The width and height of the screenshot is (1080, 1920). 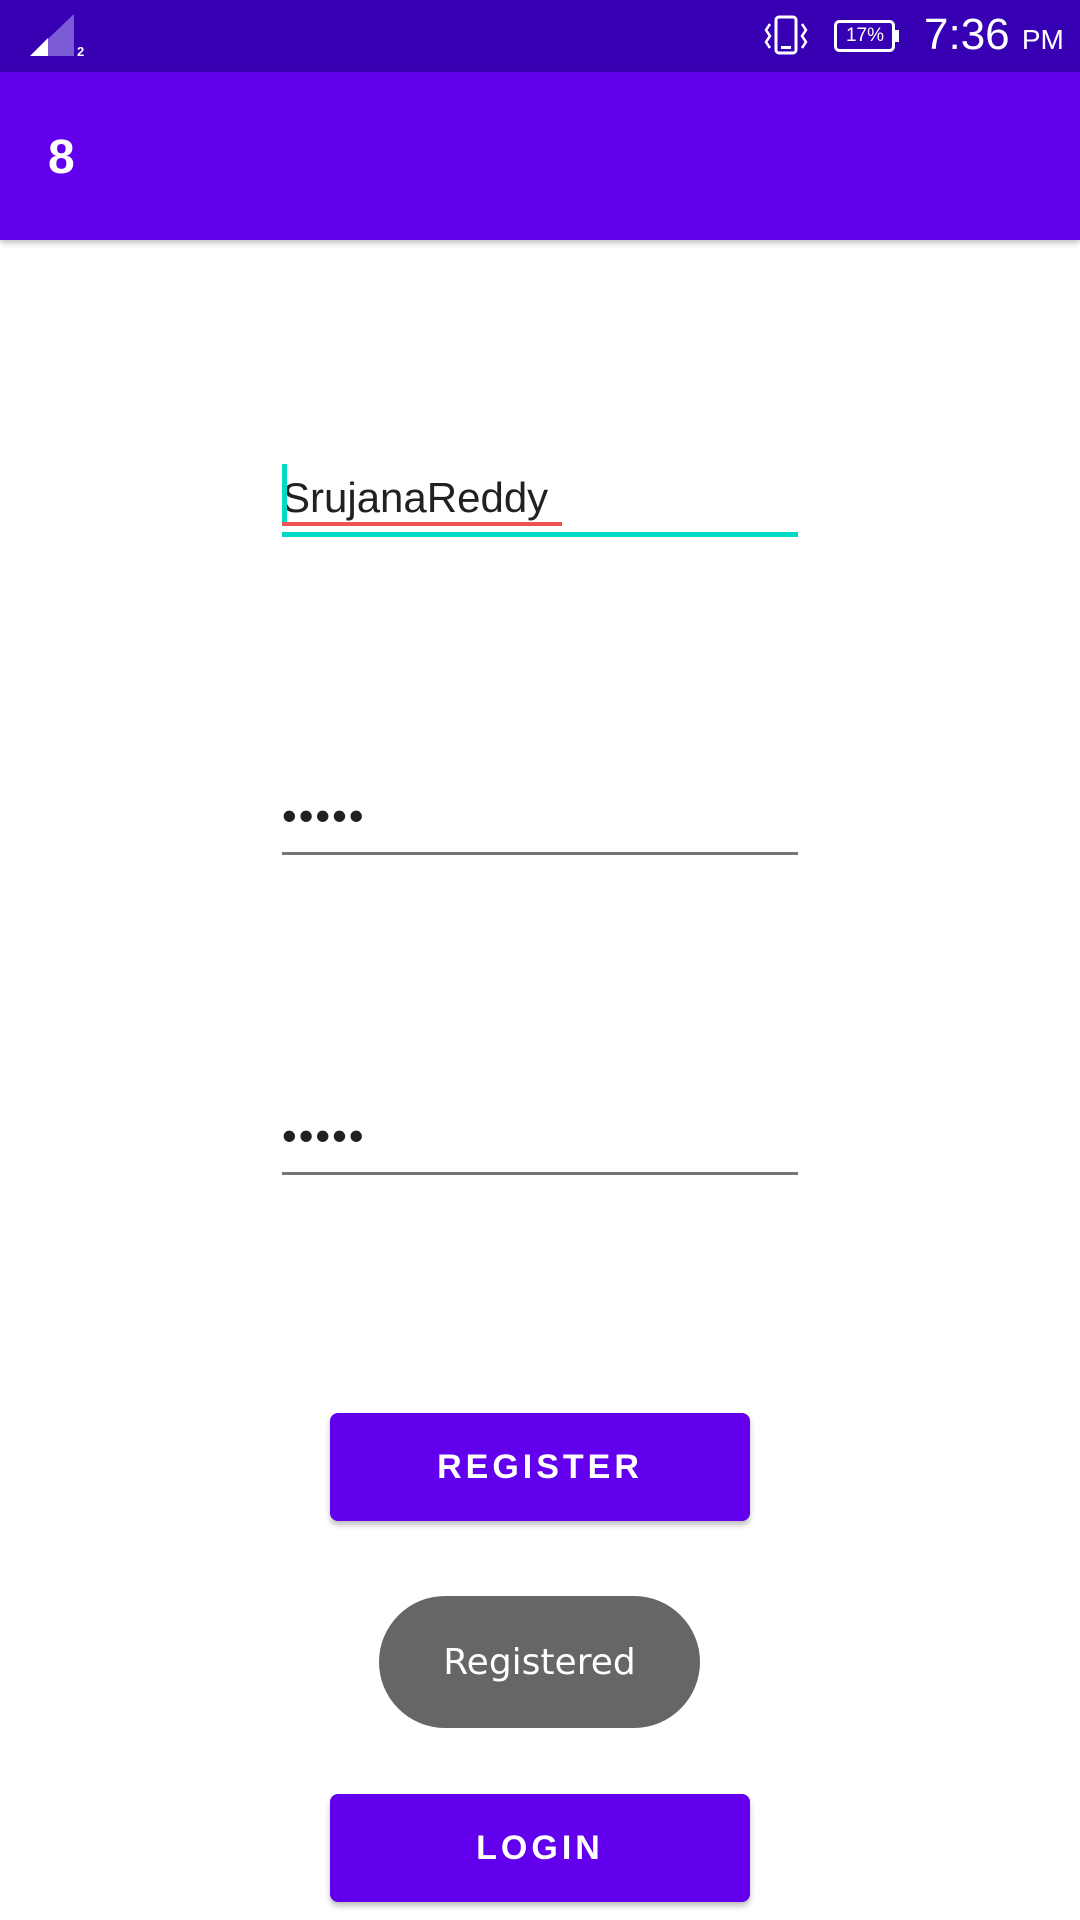 I want to click on password-underline, so click(x=540, y=853).